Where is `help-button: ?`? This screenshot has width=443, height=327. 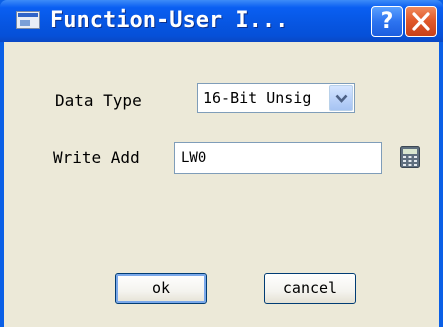
help-button: ? is located at coordinates (387, 21).